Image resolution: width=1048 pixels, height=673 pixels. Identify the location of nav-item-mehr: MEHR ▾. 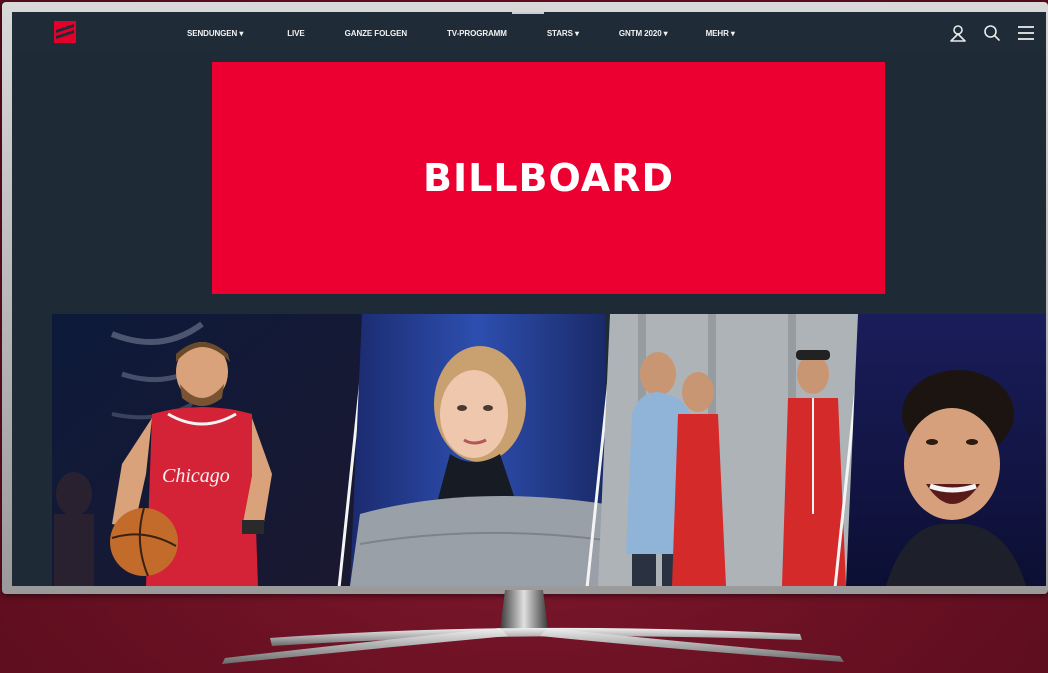
(720, 33).